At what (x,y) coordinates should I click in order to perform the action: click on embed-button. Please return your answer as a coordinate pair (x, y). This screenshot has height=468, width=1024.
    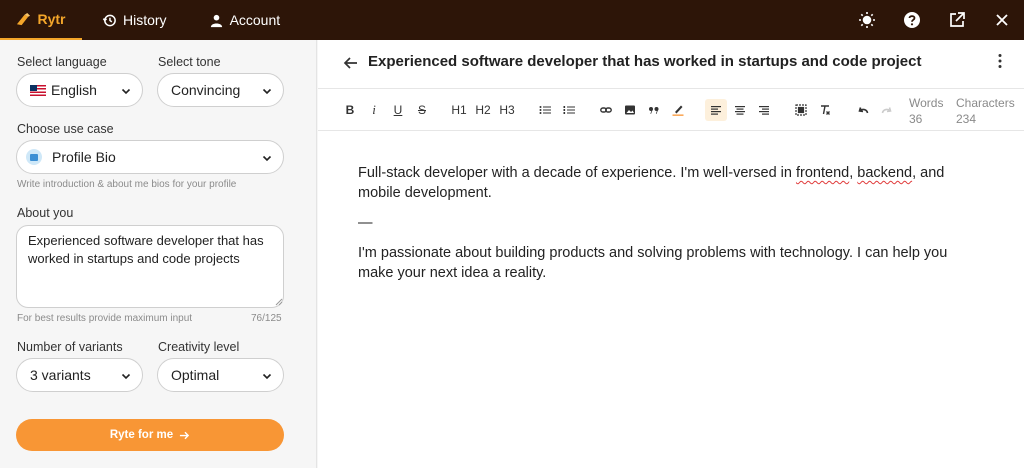
    Looking at the image, I should click on (801, 110).